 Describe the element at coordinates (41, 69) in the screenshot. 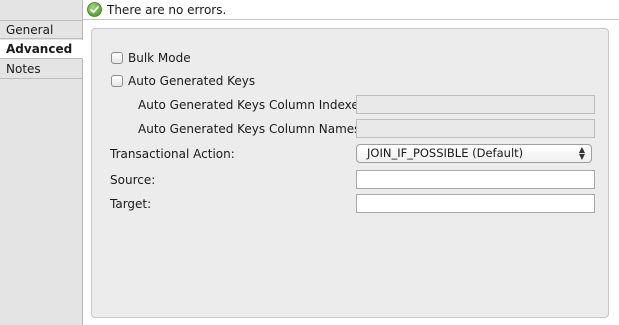

I see `tab-notes: Notes` at that location.